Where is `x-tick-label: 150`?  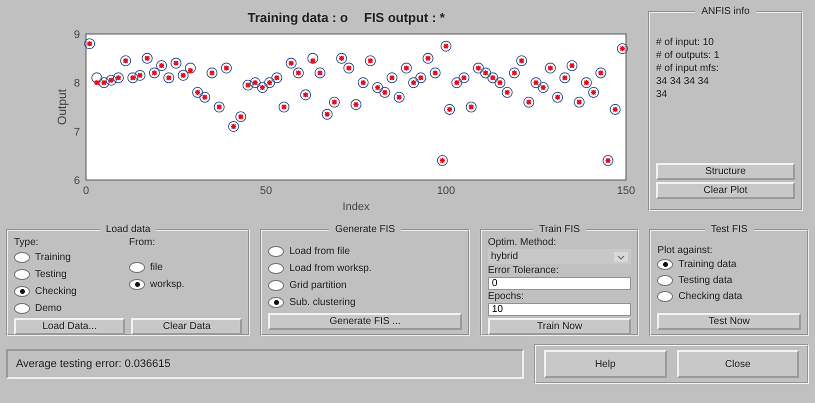
x-tick-label: 150 is located at coordinates (626, 191).